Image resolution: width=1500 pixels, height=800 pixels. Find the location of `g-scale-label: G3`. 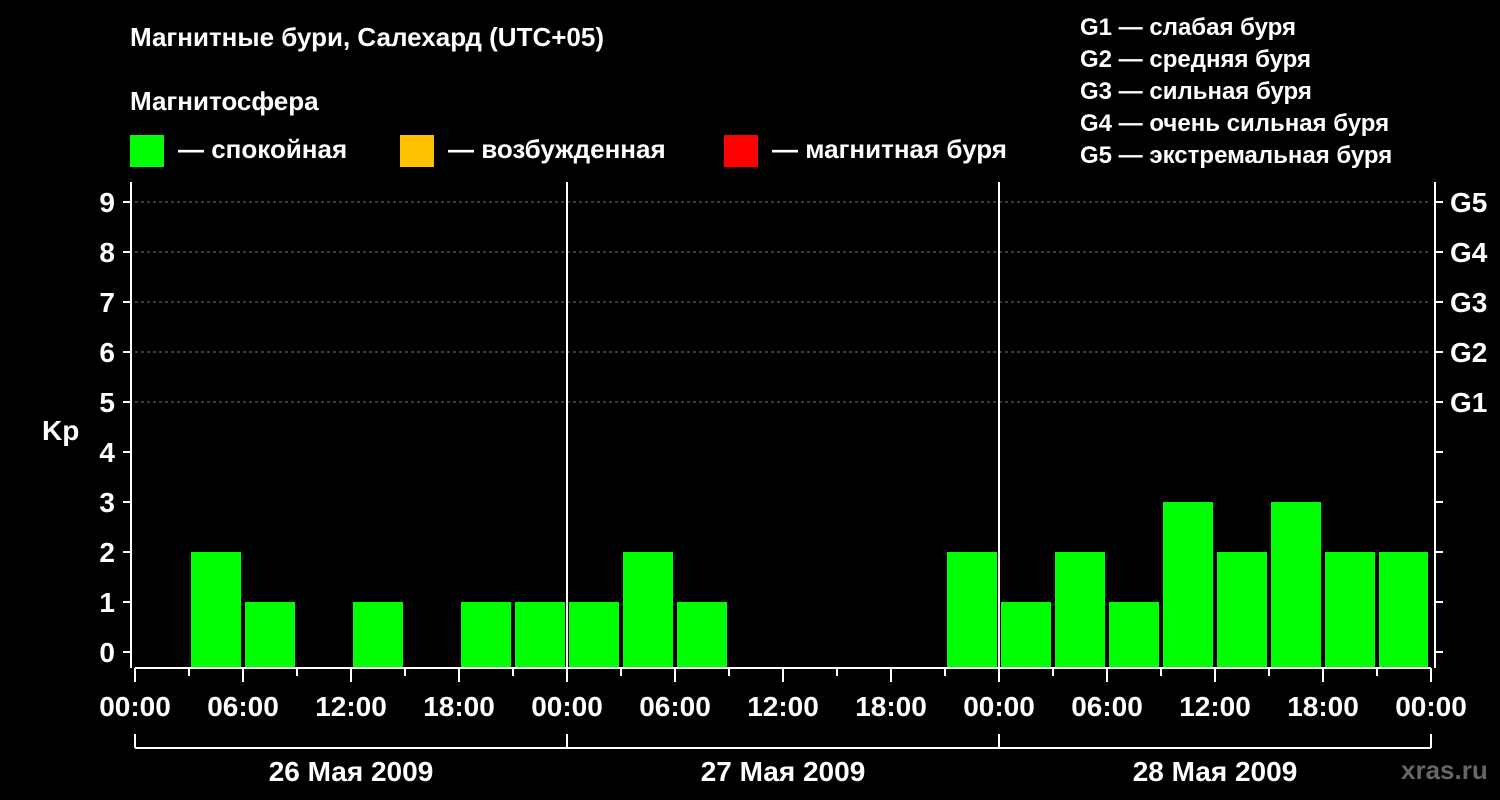

g-scale-label: G3 is located at coordinates (1468, 302).